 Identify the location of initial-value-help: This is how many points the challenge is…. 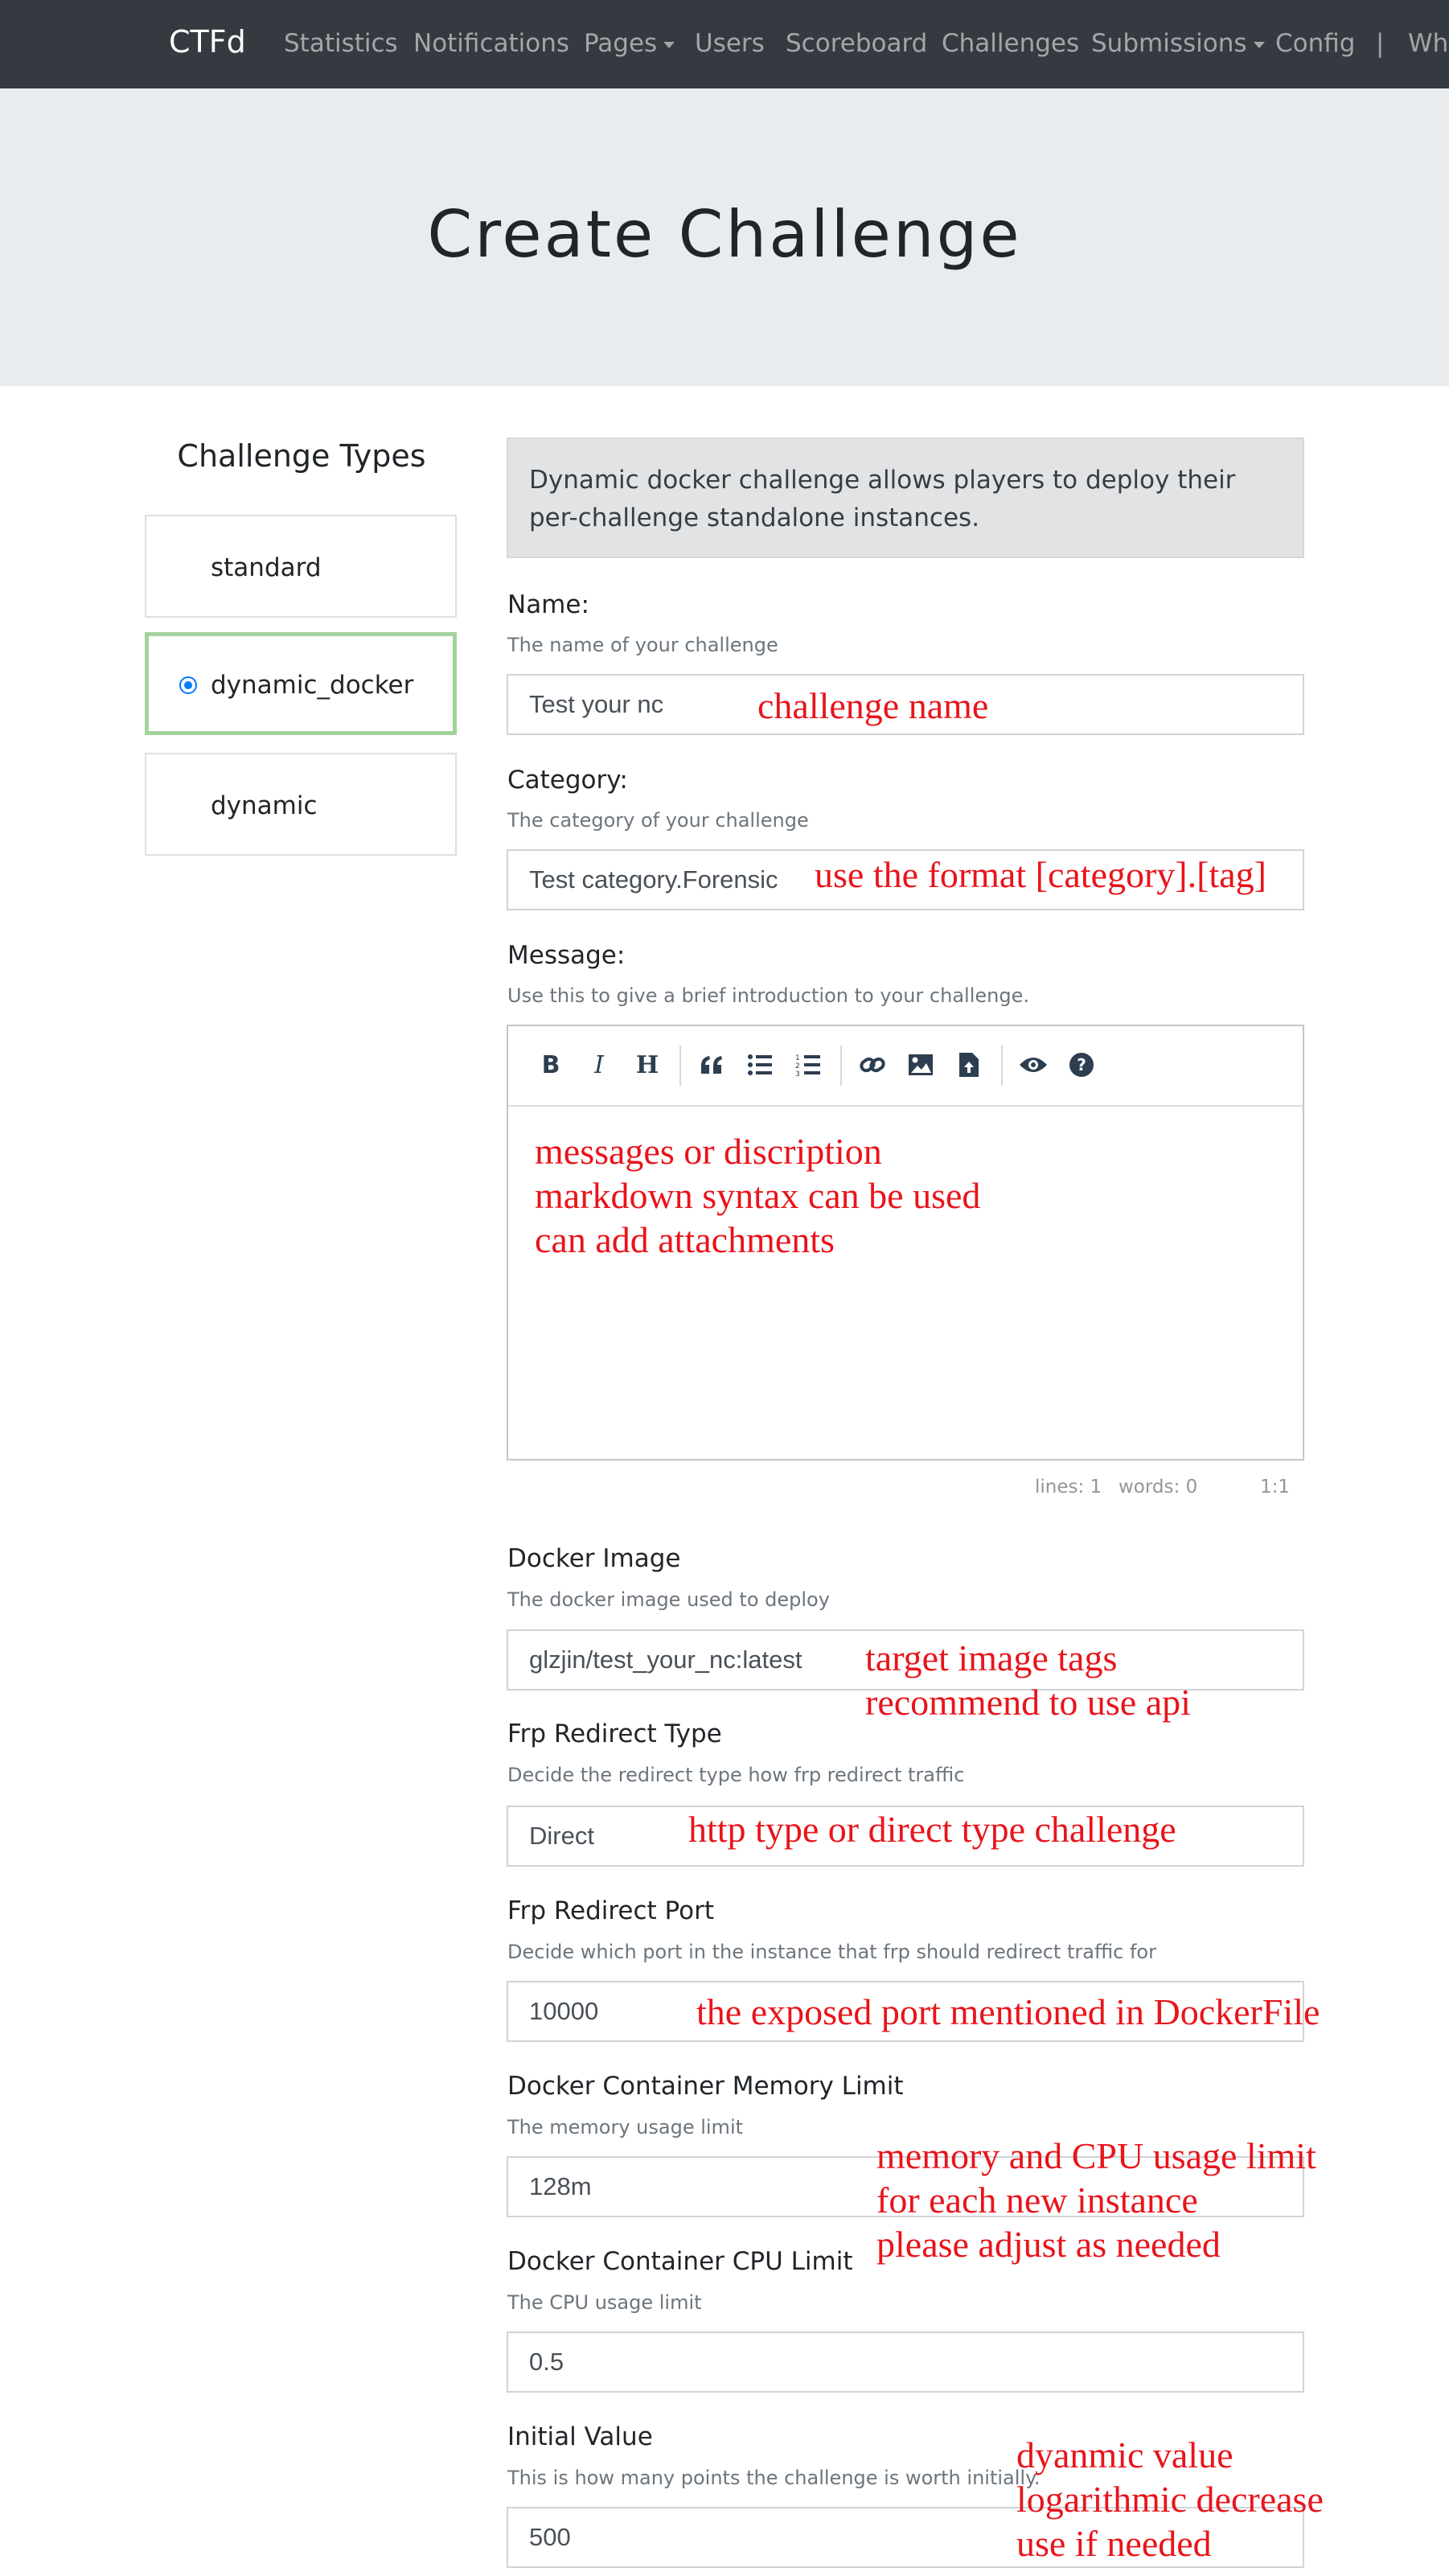
(774, 2478).